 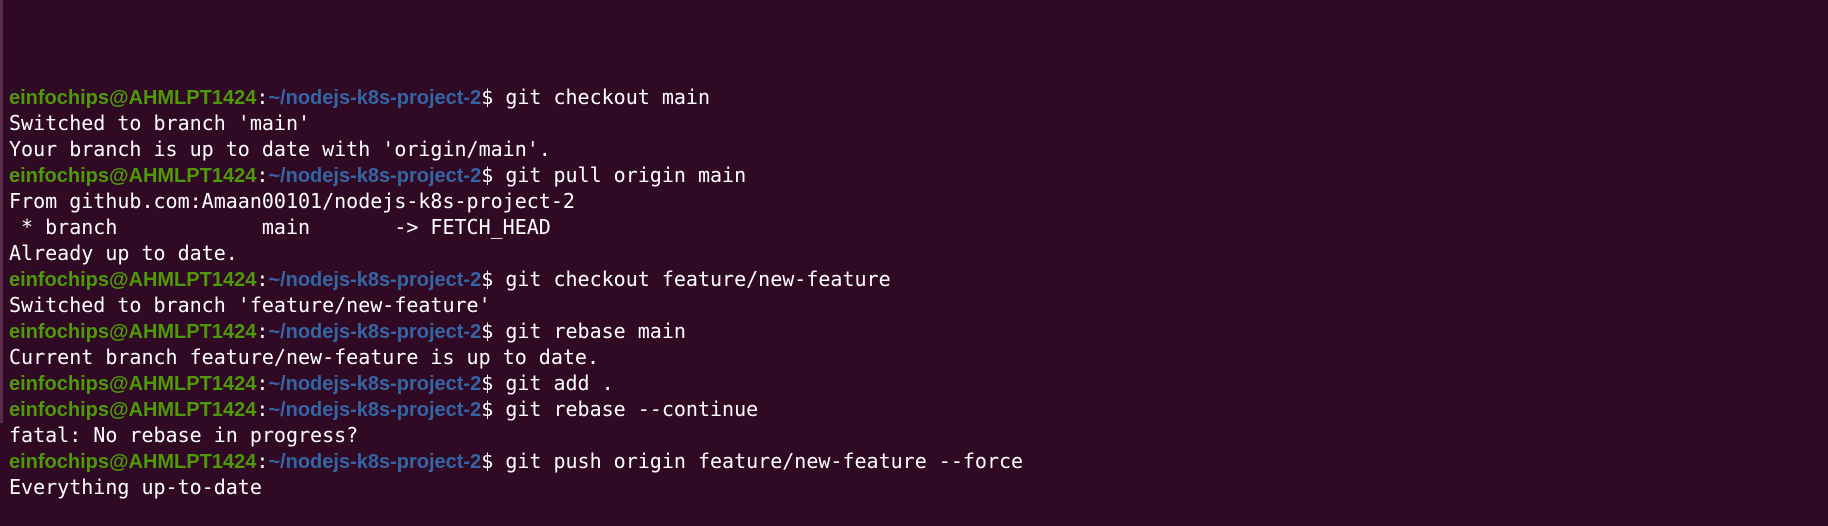 I want to click on output-line: Everything up-to-date, so click(x=918, y=487).